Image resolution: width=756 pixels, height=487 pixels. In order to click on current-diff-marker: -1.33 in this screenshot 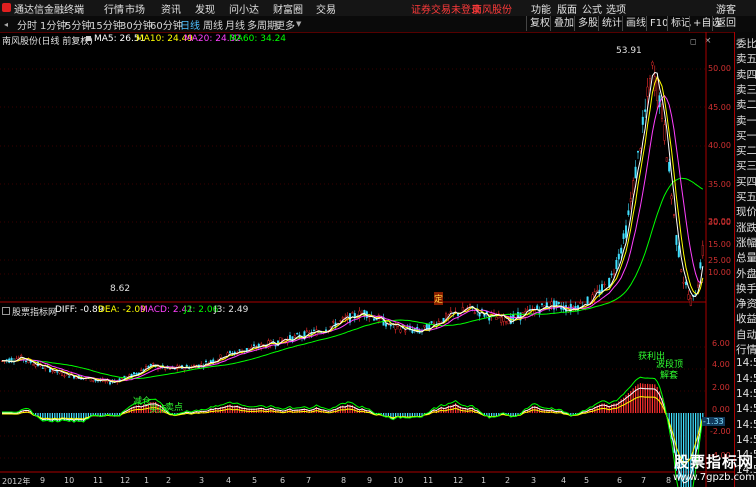, I will do `click(713, 421)`.